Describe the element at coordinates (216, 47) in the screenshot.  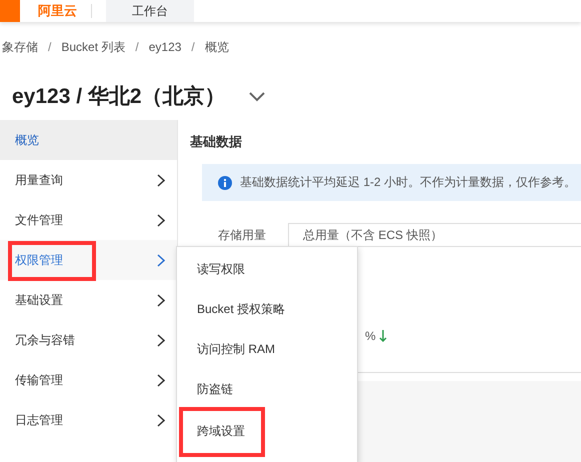
I see `breadcrumb-link: 概览` at that location.